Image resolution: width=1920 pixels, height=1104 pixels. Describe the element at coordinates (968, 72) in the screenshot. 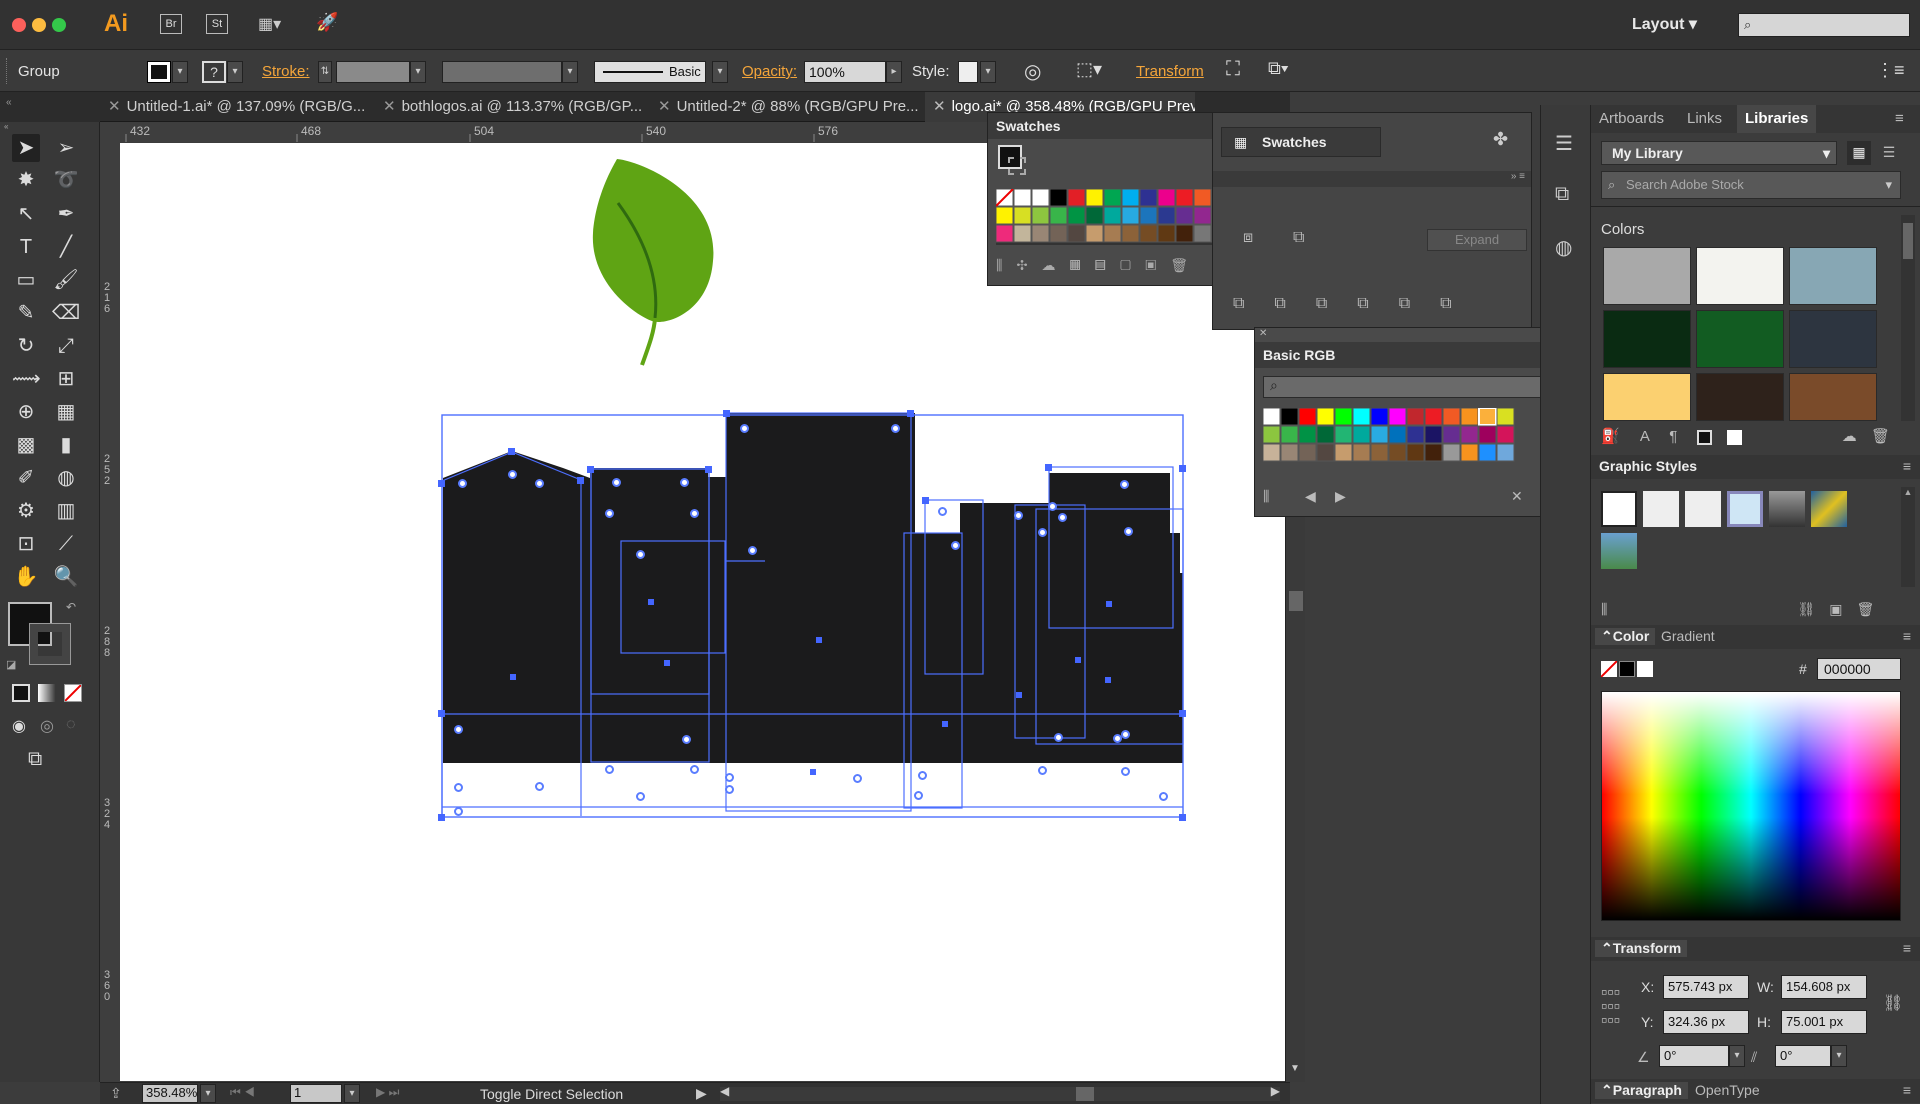

I see `graphic-style-swatch` at that location.